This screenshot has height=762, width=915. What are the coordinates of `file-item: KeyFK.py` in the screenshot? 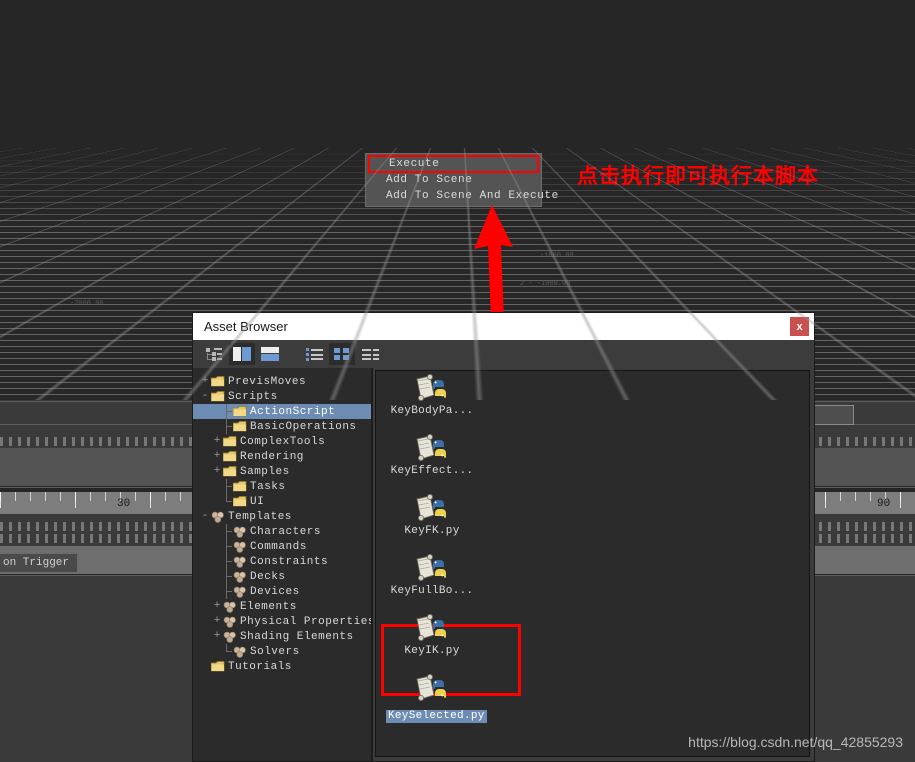 It's located at (432, 514).